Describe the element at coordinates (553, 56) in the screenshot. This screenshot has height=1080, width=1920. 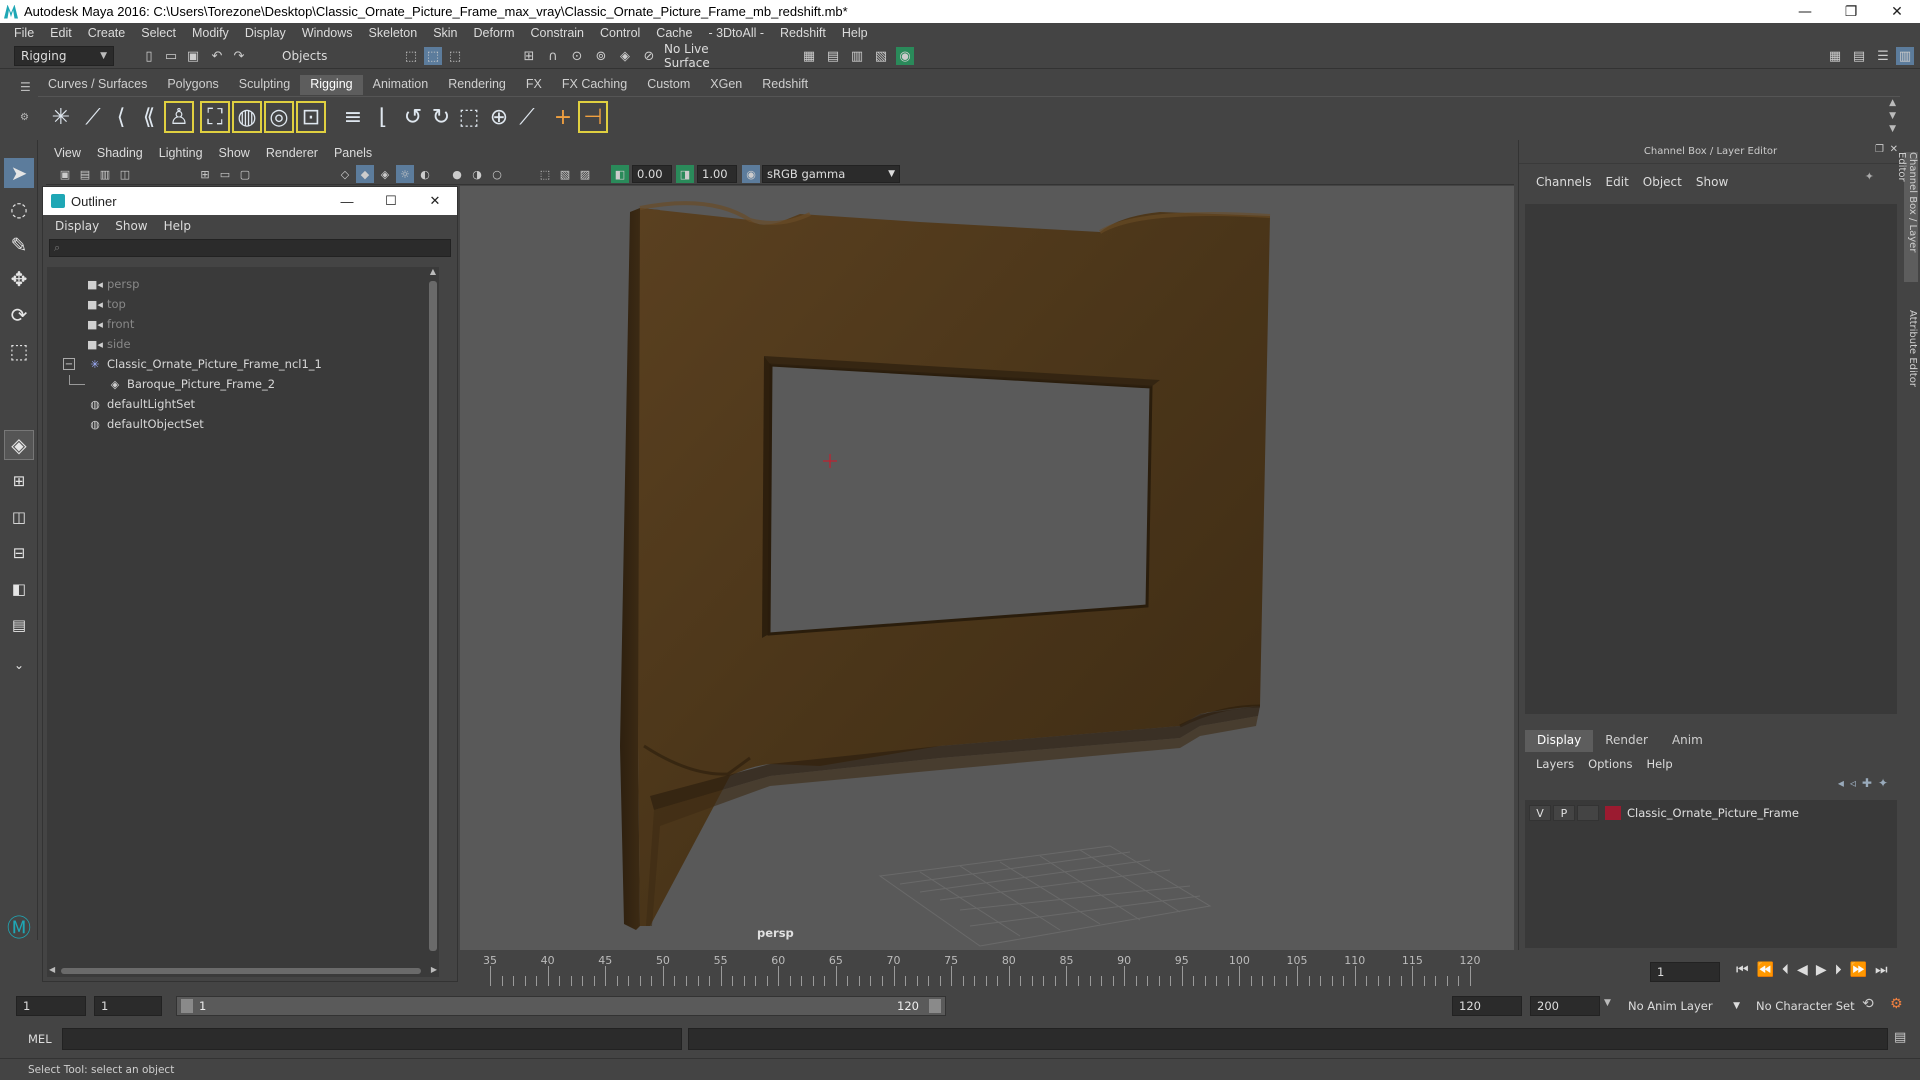
I see `snap-curve-icon: ∩` at that location.